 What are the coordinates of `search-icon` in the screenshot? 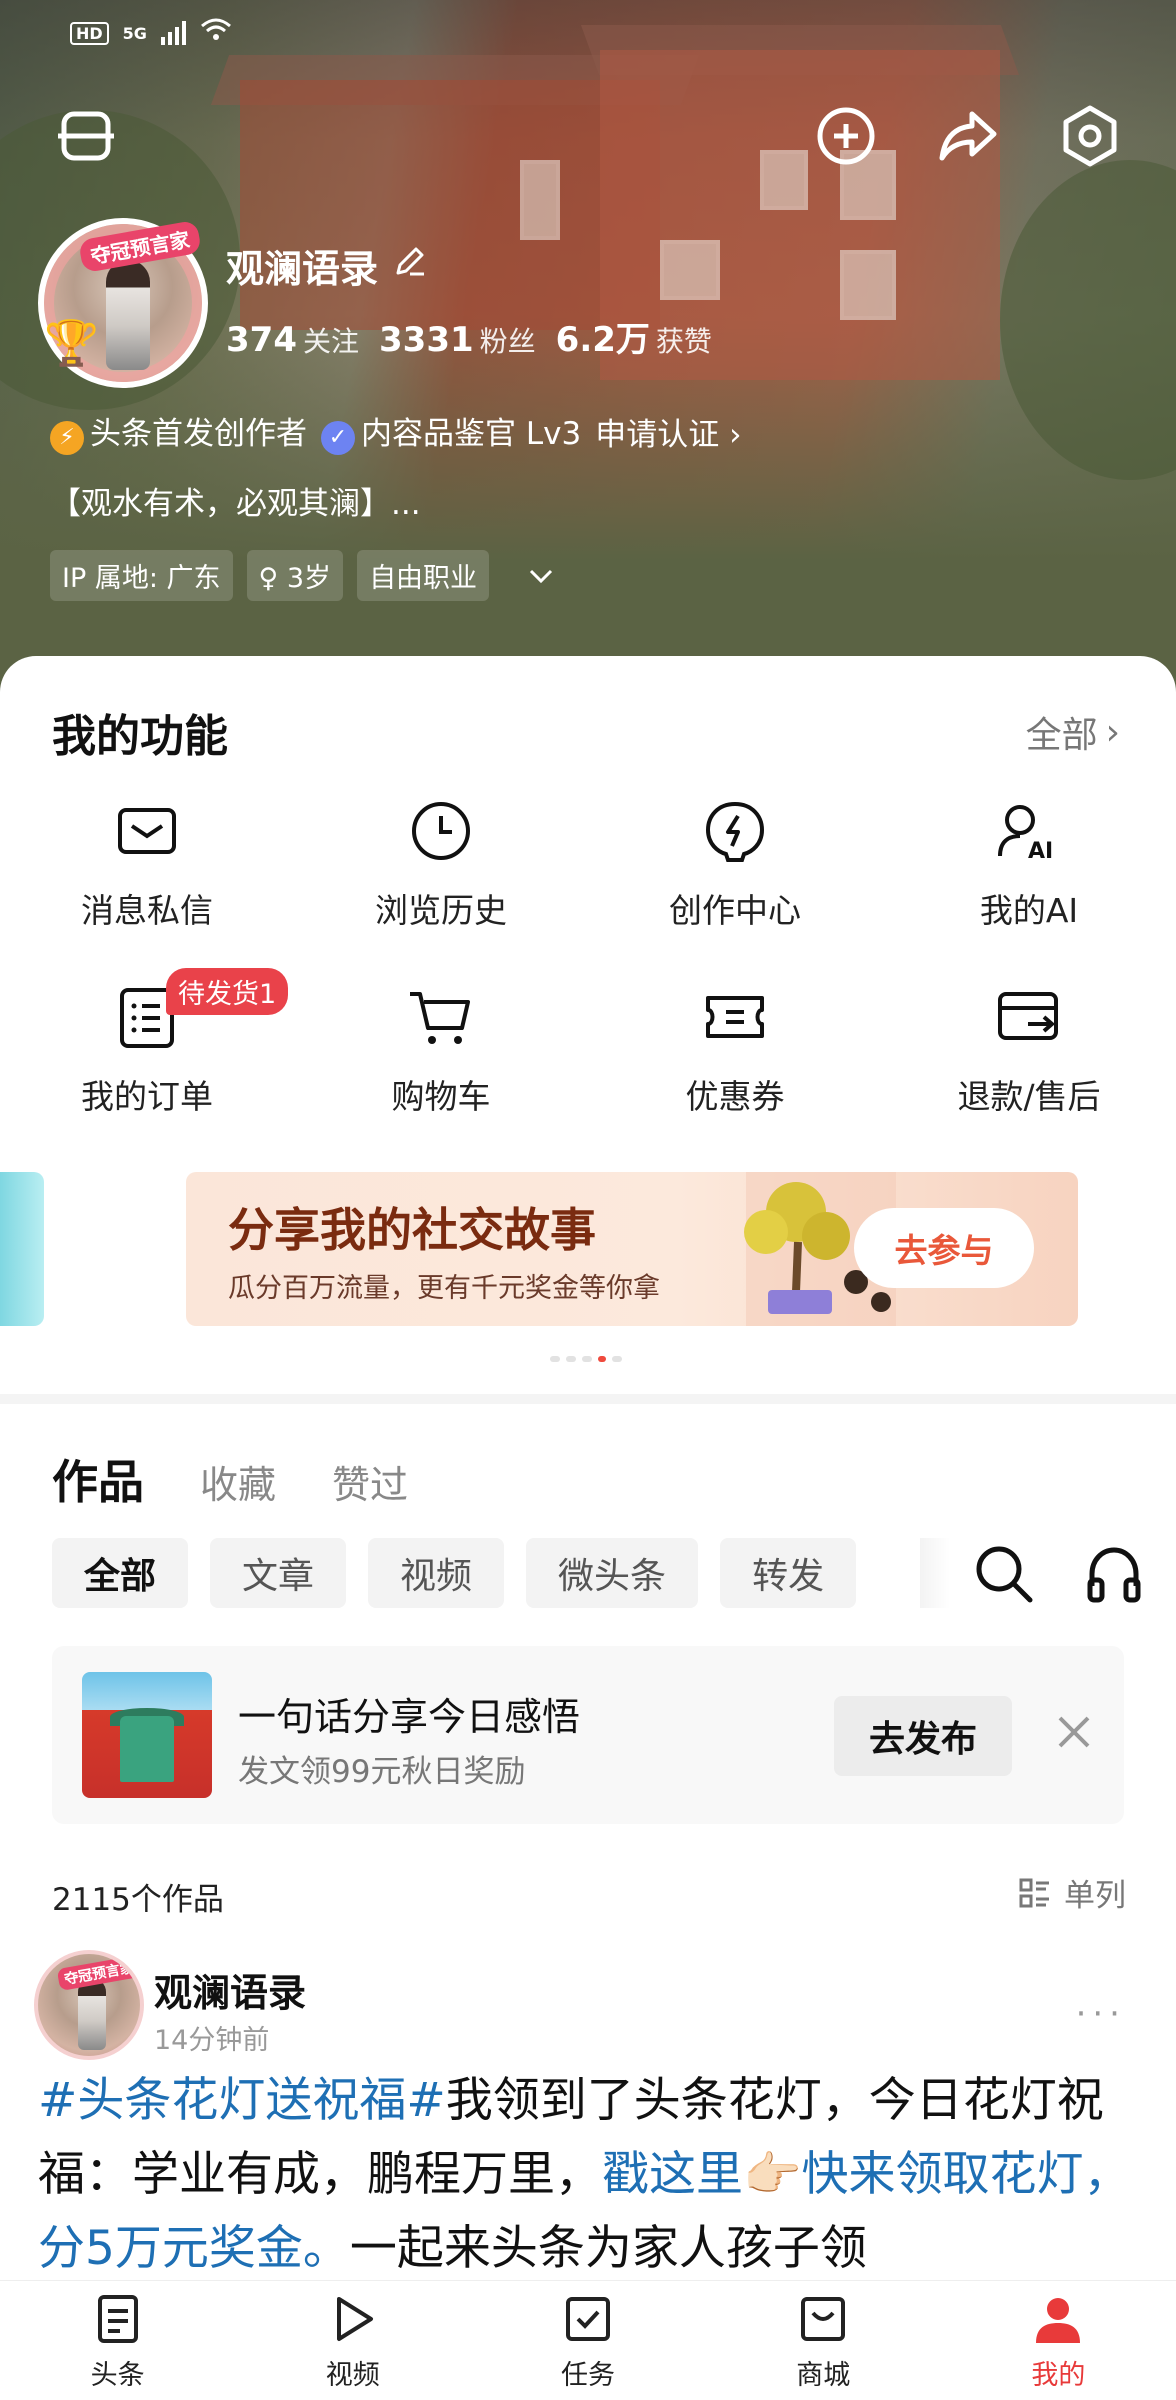 It's located at (1004, 1574).